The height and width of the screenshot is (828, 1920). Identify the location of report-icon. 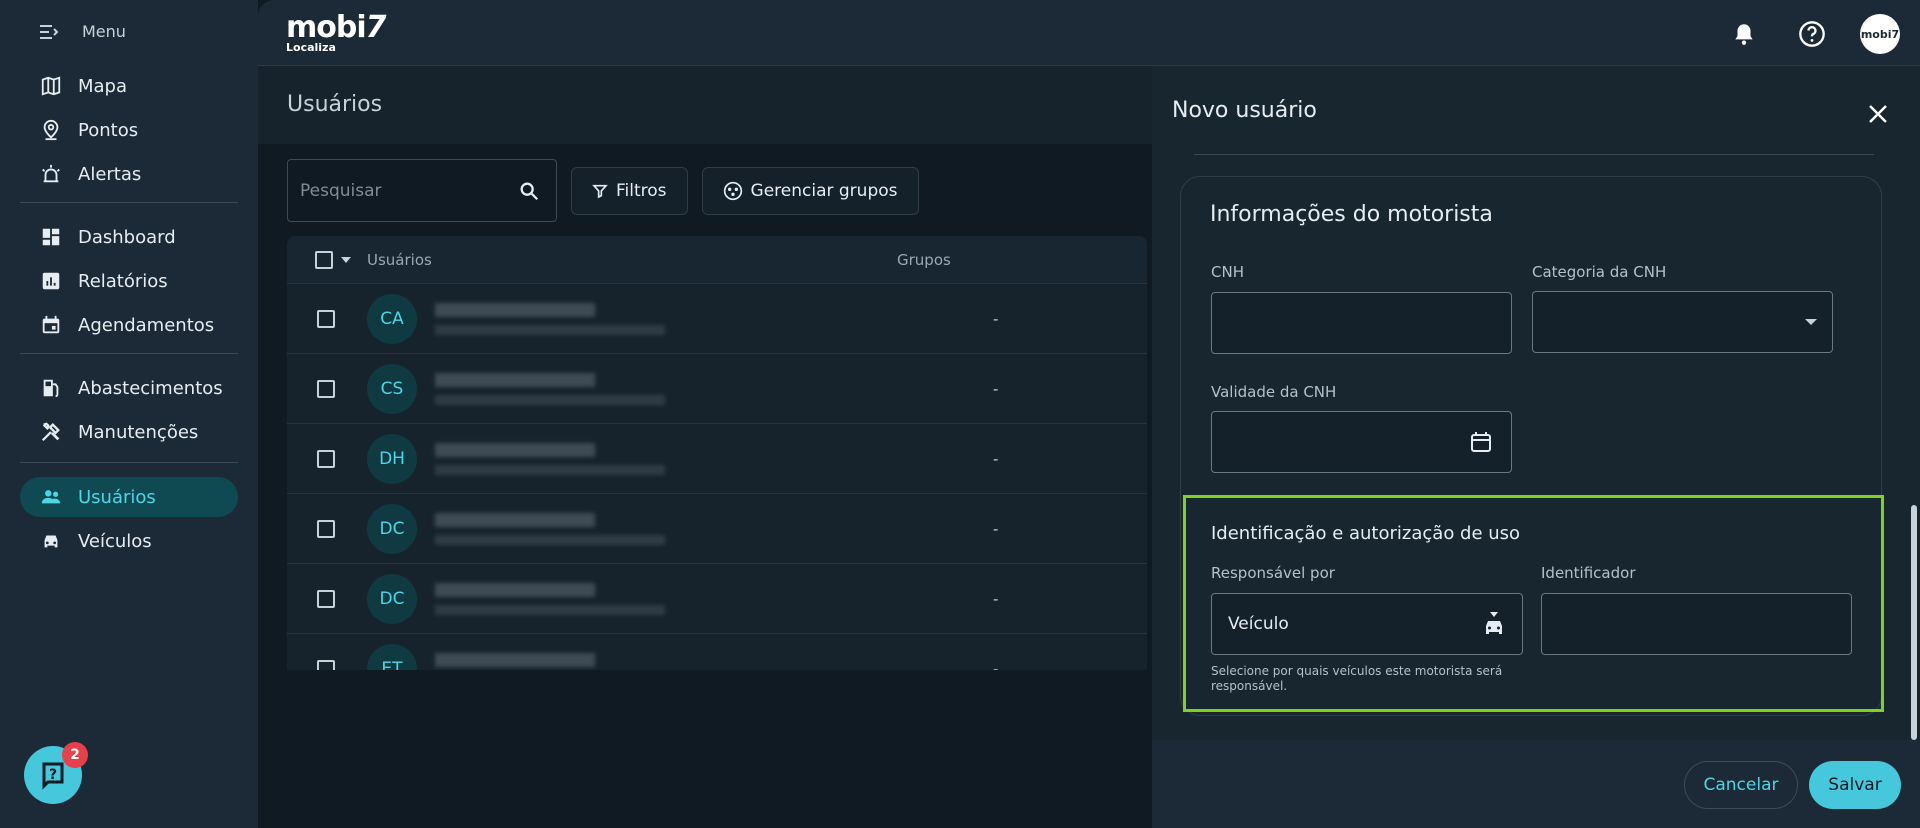
(51, 281).